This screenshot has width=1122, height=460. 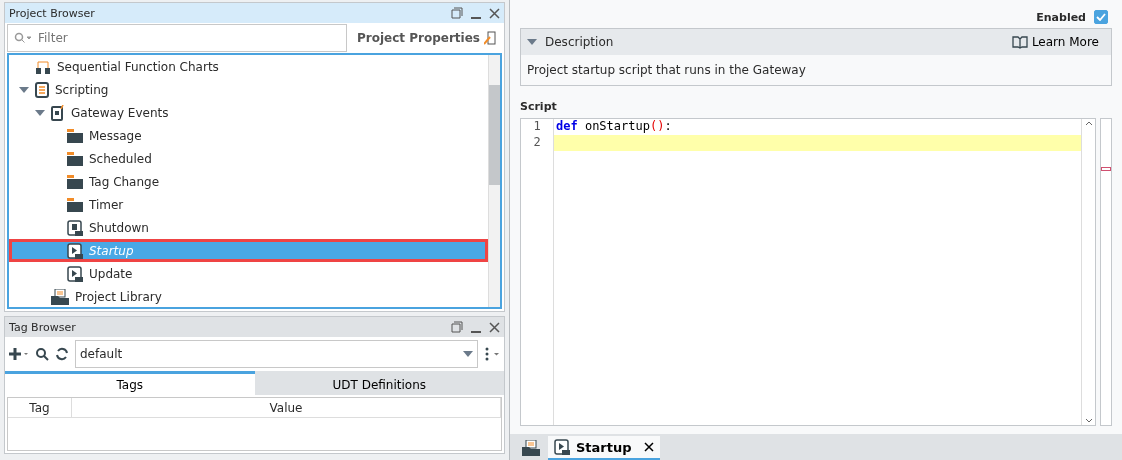 What do you see at coordinates (248, 66) in the screenshot?
I see `tree-item: Sequential Function Charts` at bounding box center [248, 66].